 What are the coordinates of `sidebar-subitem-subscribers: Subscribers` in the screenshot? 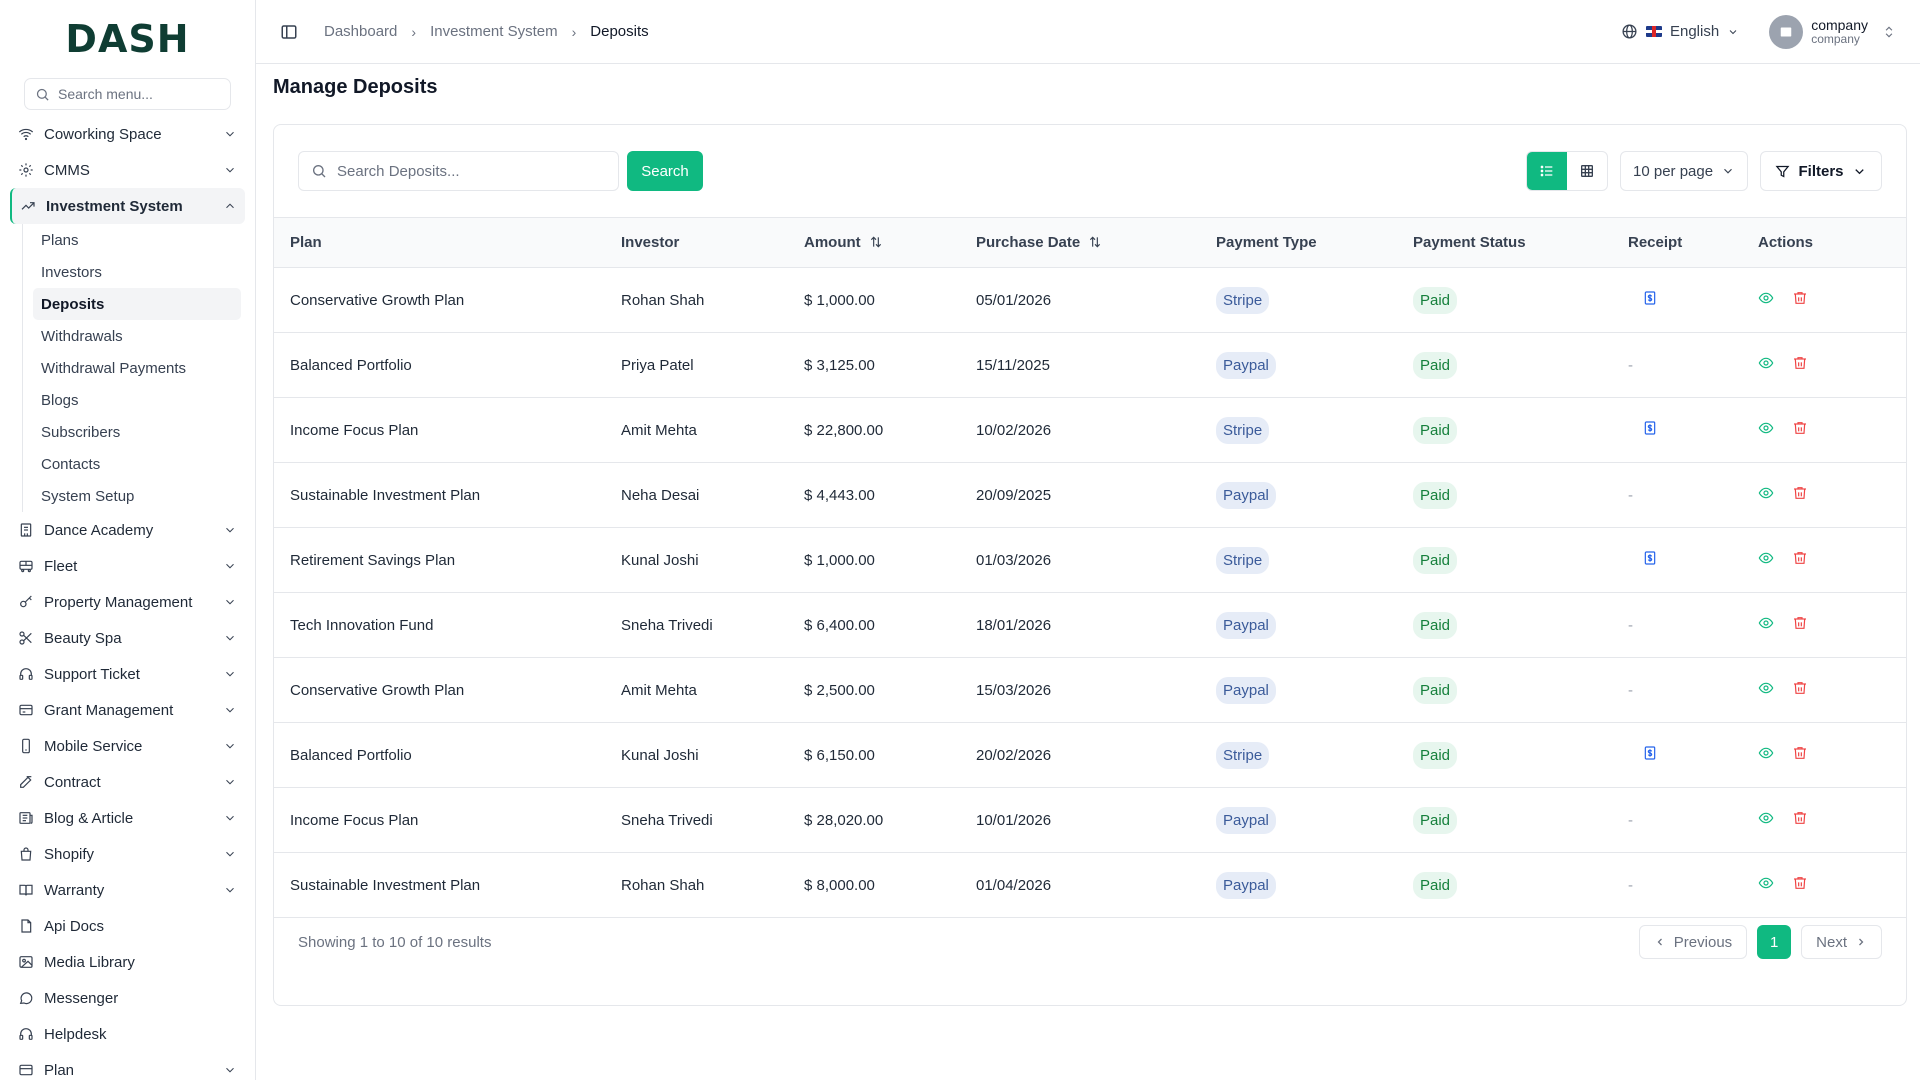 It's located at (137, 432).